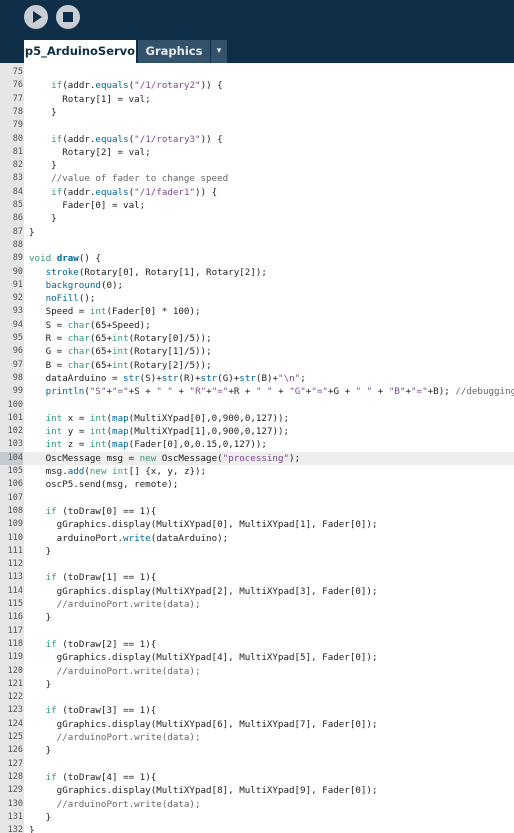  Describe the element at coordinates (257, 165) in the screenshot. I see `code-line: 82 }` at that location.